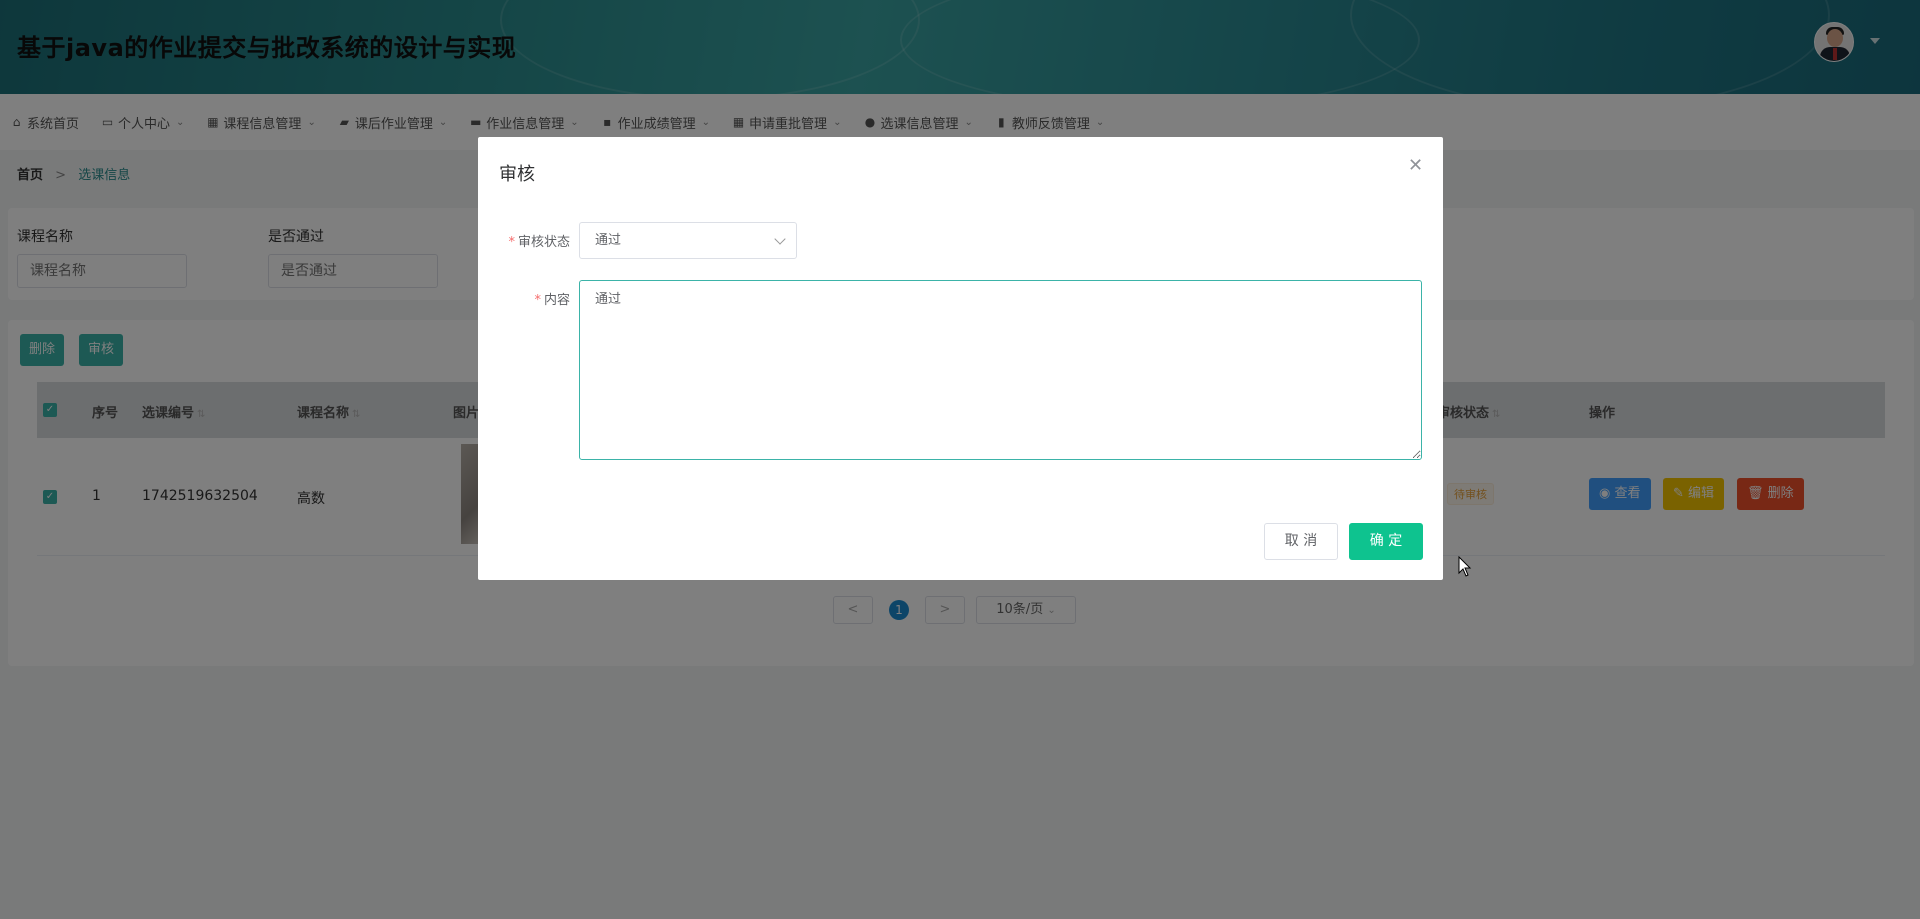  I want to click on mouse-cursor-icon, so click(1465, 566).